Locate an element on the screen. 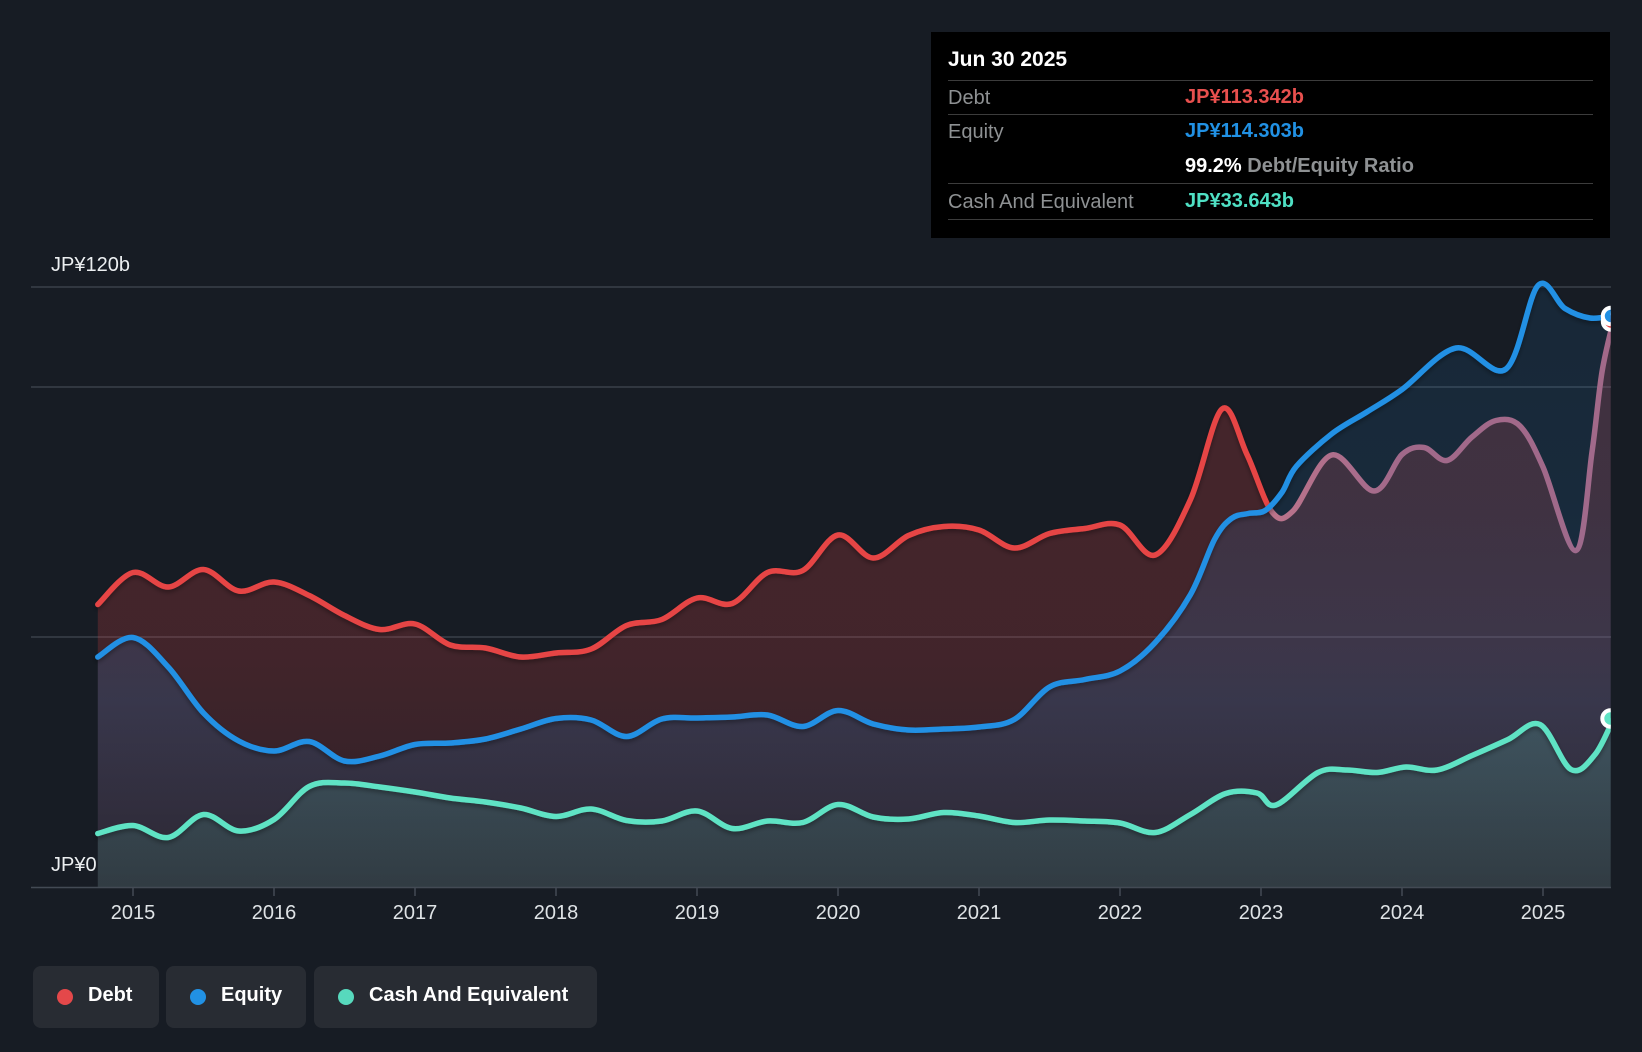  svg-text: 2021 is located at coordinates (979, 913).